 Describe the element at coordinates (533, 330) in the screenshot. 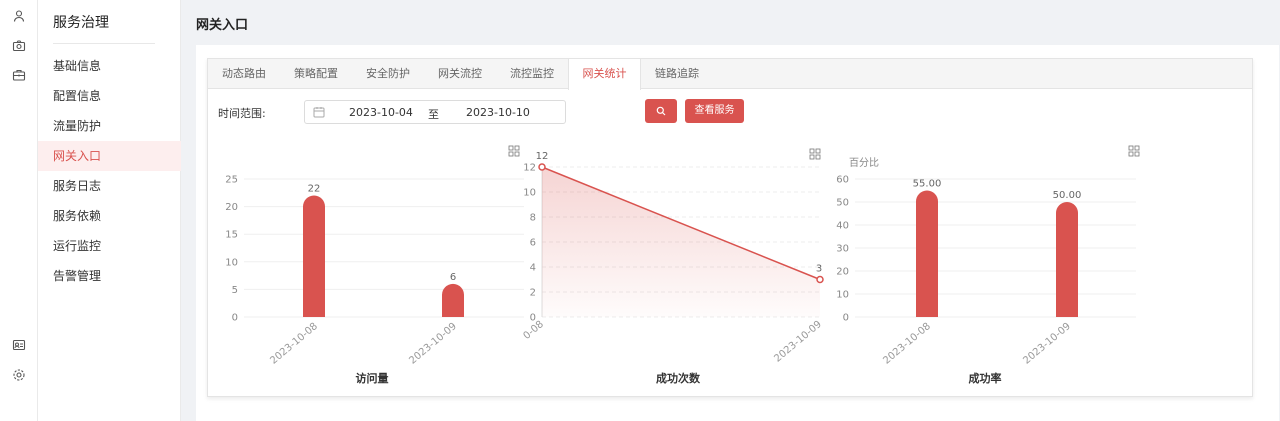

I see `x-tick-label: 0-08` at that location.